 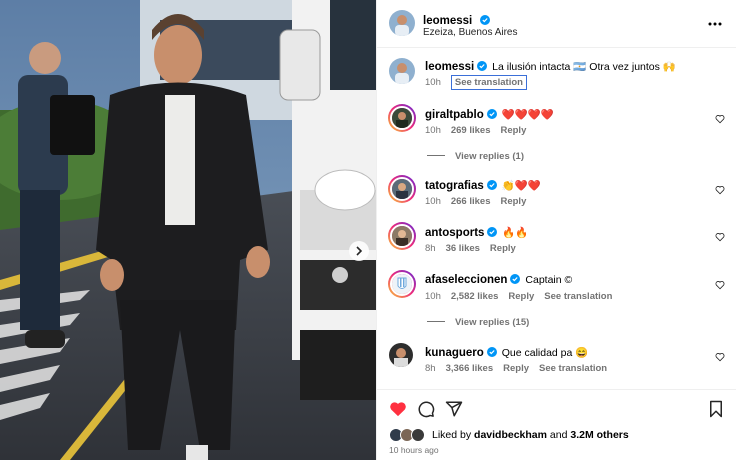 What do you see at coordinates (471, 201) in the screenshot?
I see `comment-likes: 266 likes` at bounding box center [471, 201].